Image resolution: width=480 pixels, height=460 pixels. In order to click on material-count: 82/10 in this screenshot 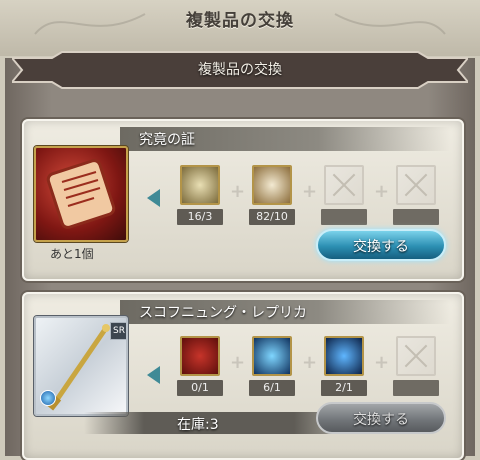, I will do `click(272, 217)`.